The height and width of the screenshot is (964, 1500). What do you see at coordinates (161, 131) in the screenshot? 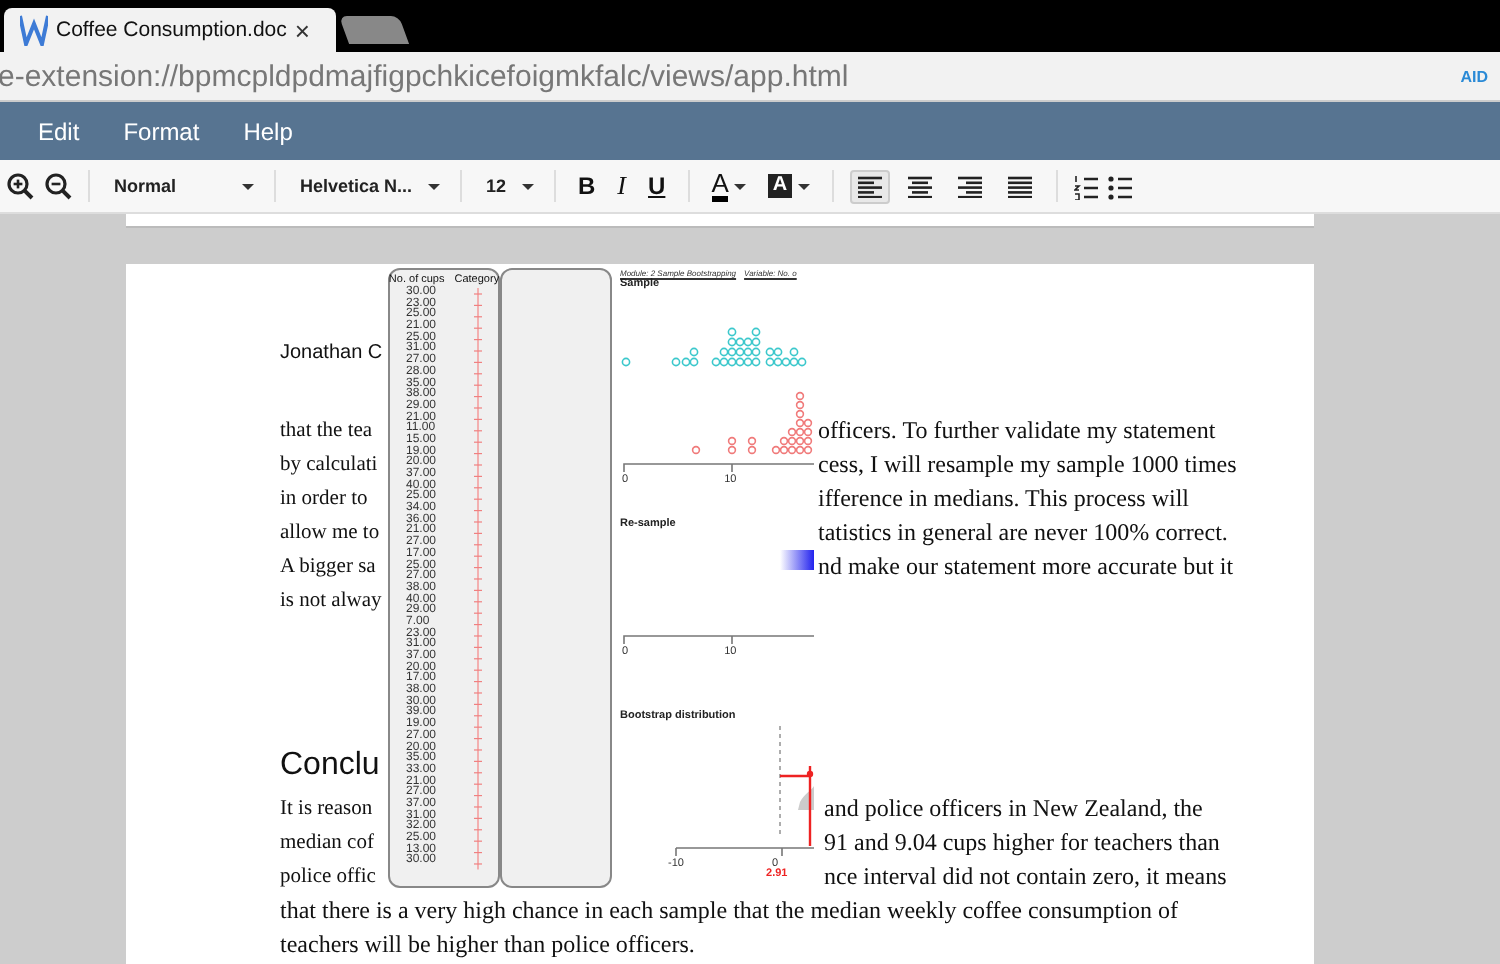
I see `menu-item: Format` at bounding box center [161, 131].